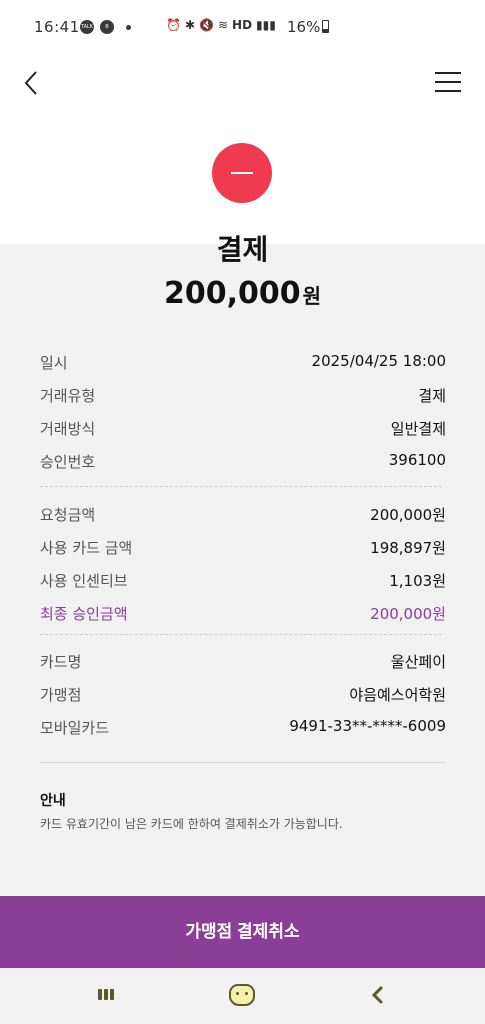 This screenshot has height=1024, width=485. I want to click on detail-row-final-amount: 최종 승인금액 200,000원, so click(243, 619).